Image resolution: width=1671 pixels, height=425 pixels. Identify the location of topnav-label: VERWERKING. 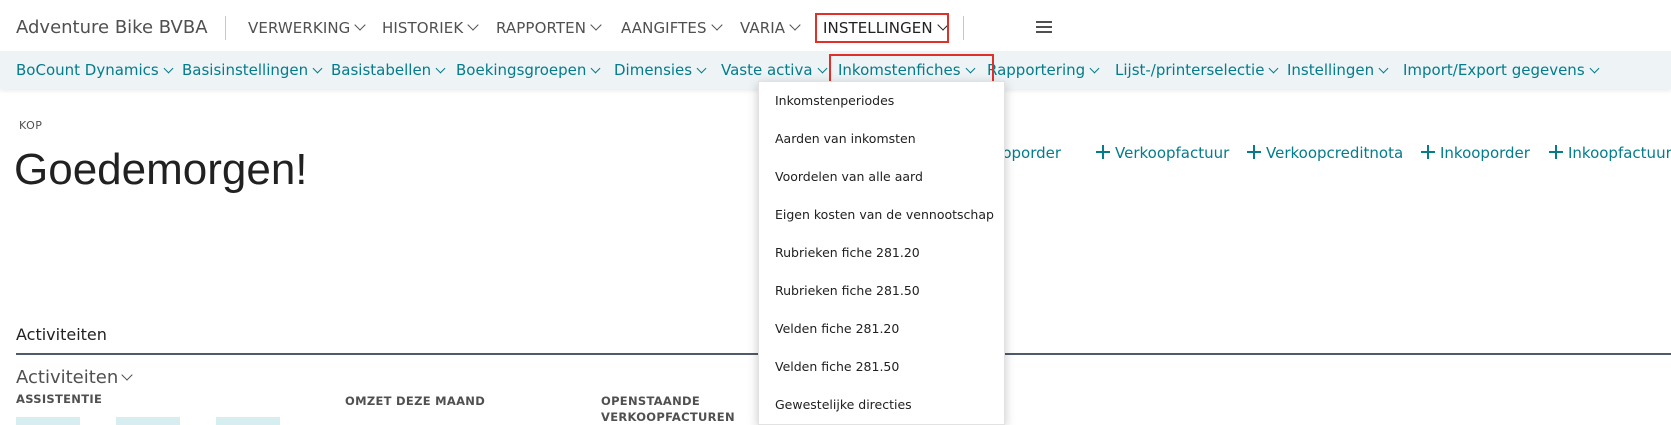
(299, 28).